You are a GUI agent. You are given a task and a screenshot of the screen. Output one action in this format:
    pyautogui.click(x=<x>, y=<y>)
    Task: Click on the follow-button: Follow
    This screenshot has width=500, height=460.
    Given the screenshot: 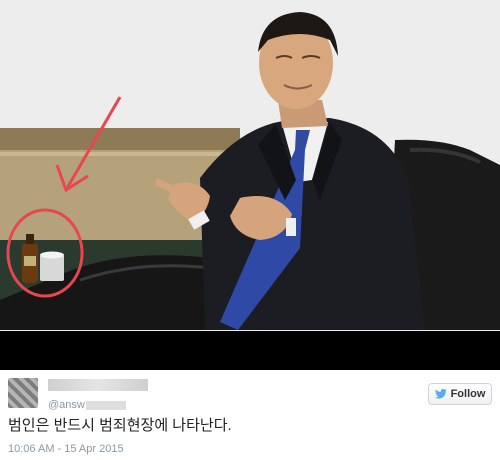 What is the action you would take?
    pyautogui.click(x=460, y=394)
    